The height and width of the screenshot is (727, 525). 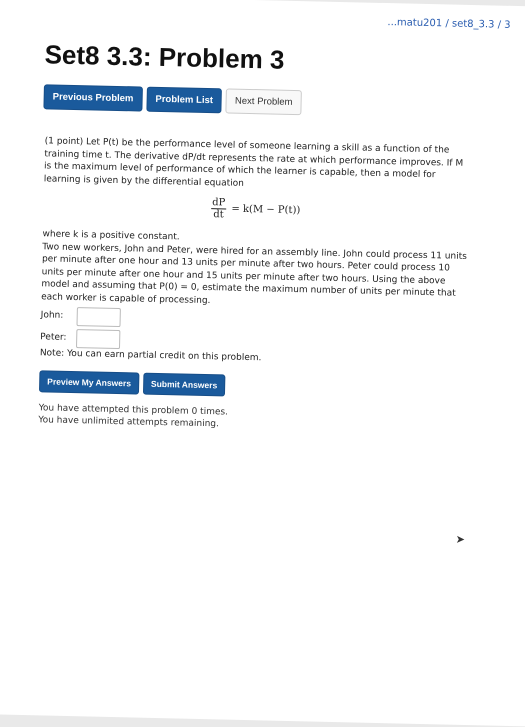 What do you see at coordinates (52, 316) in the screenshot?
I see `john-label: John:` at bounding box center [52, 316].